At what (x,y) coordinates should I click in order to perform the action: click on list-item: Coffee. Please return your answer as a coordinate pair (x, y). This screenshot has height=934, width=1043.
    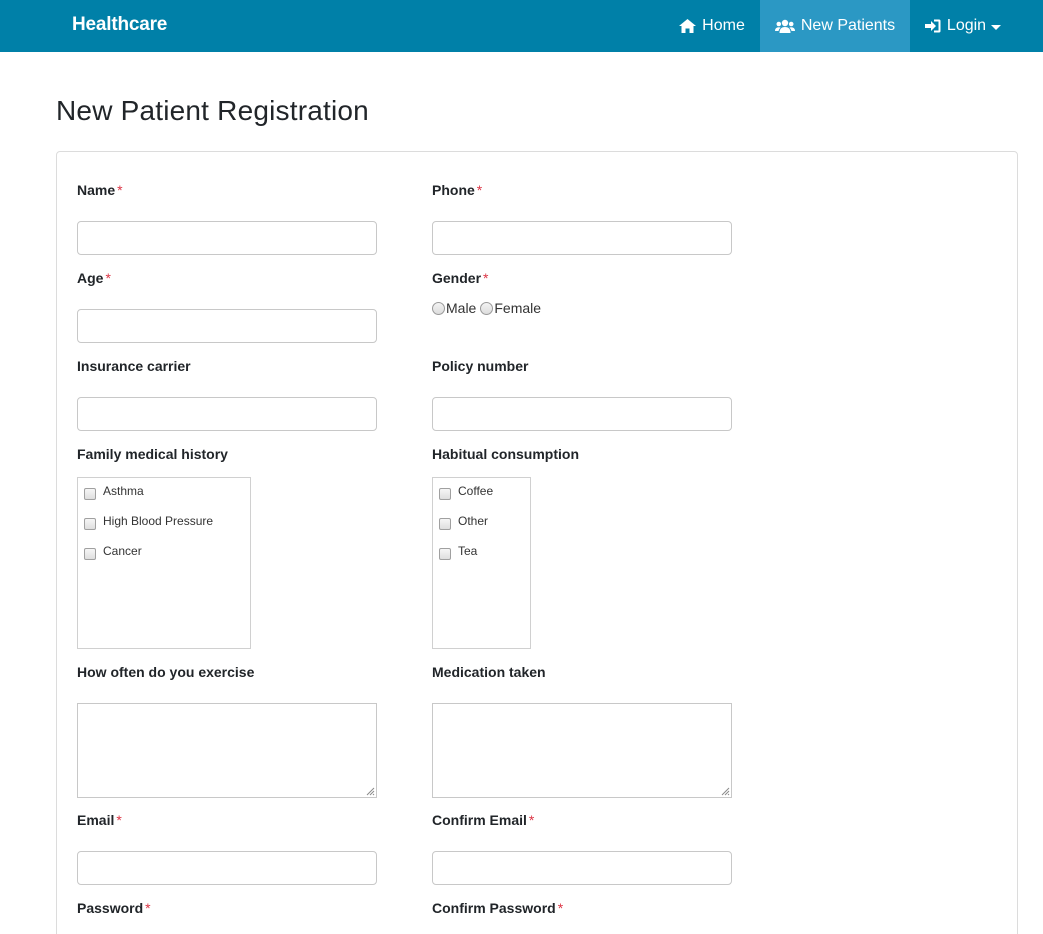
    Looking at the image, I should click on (466, 491).